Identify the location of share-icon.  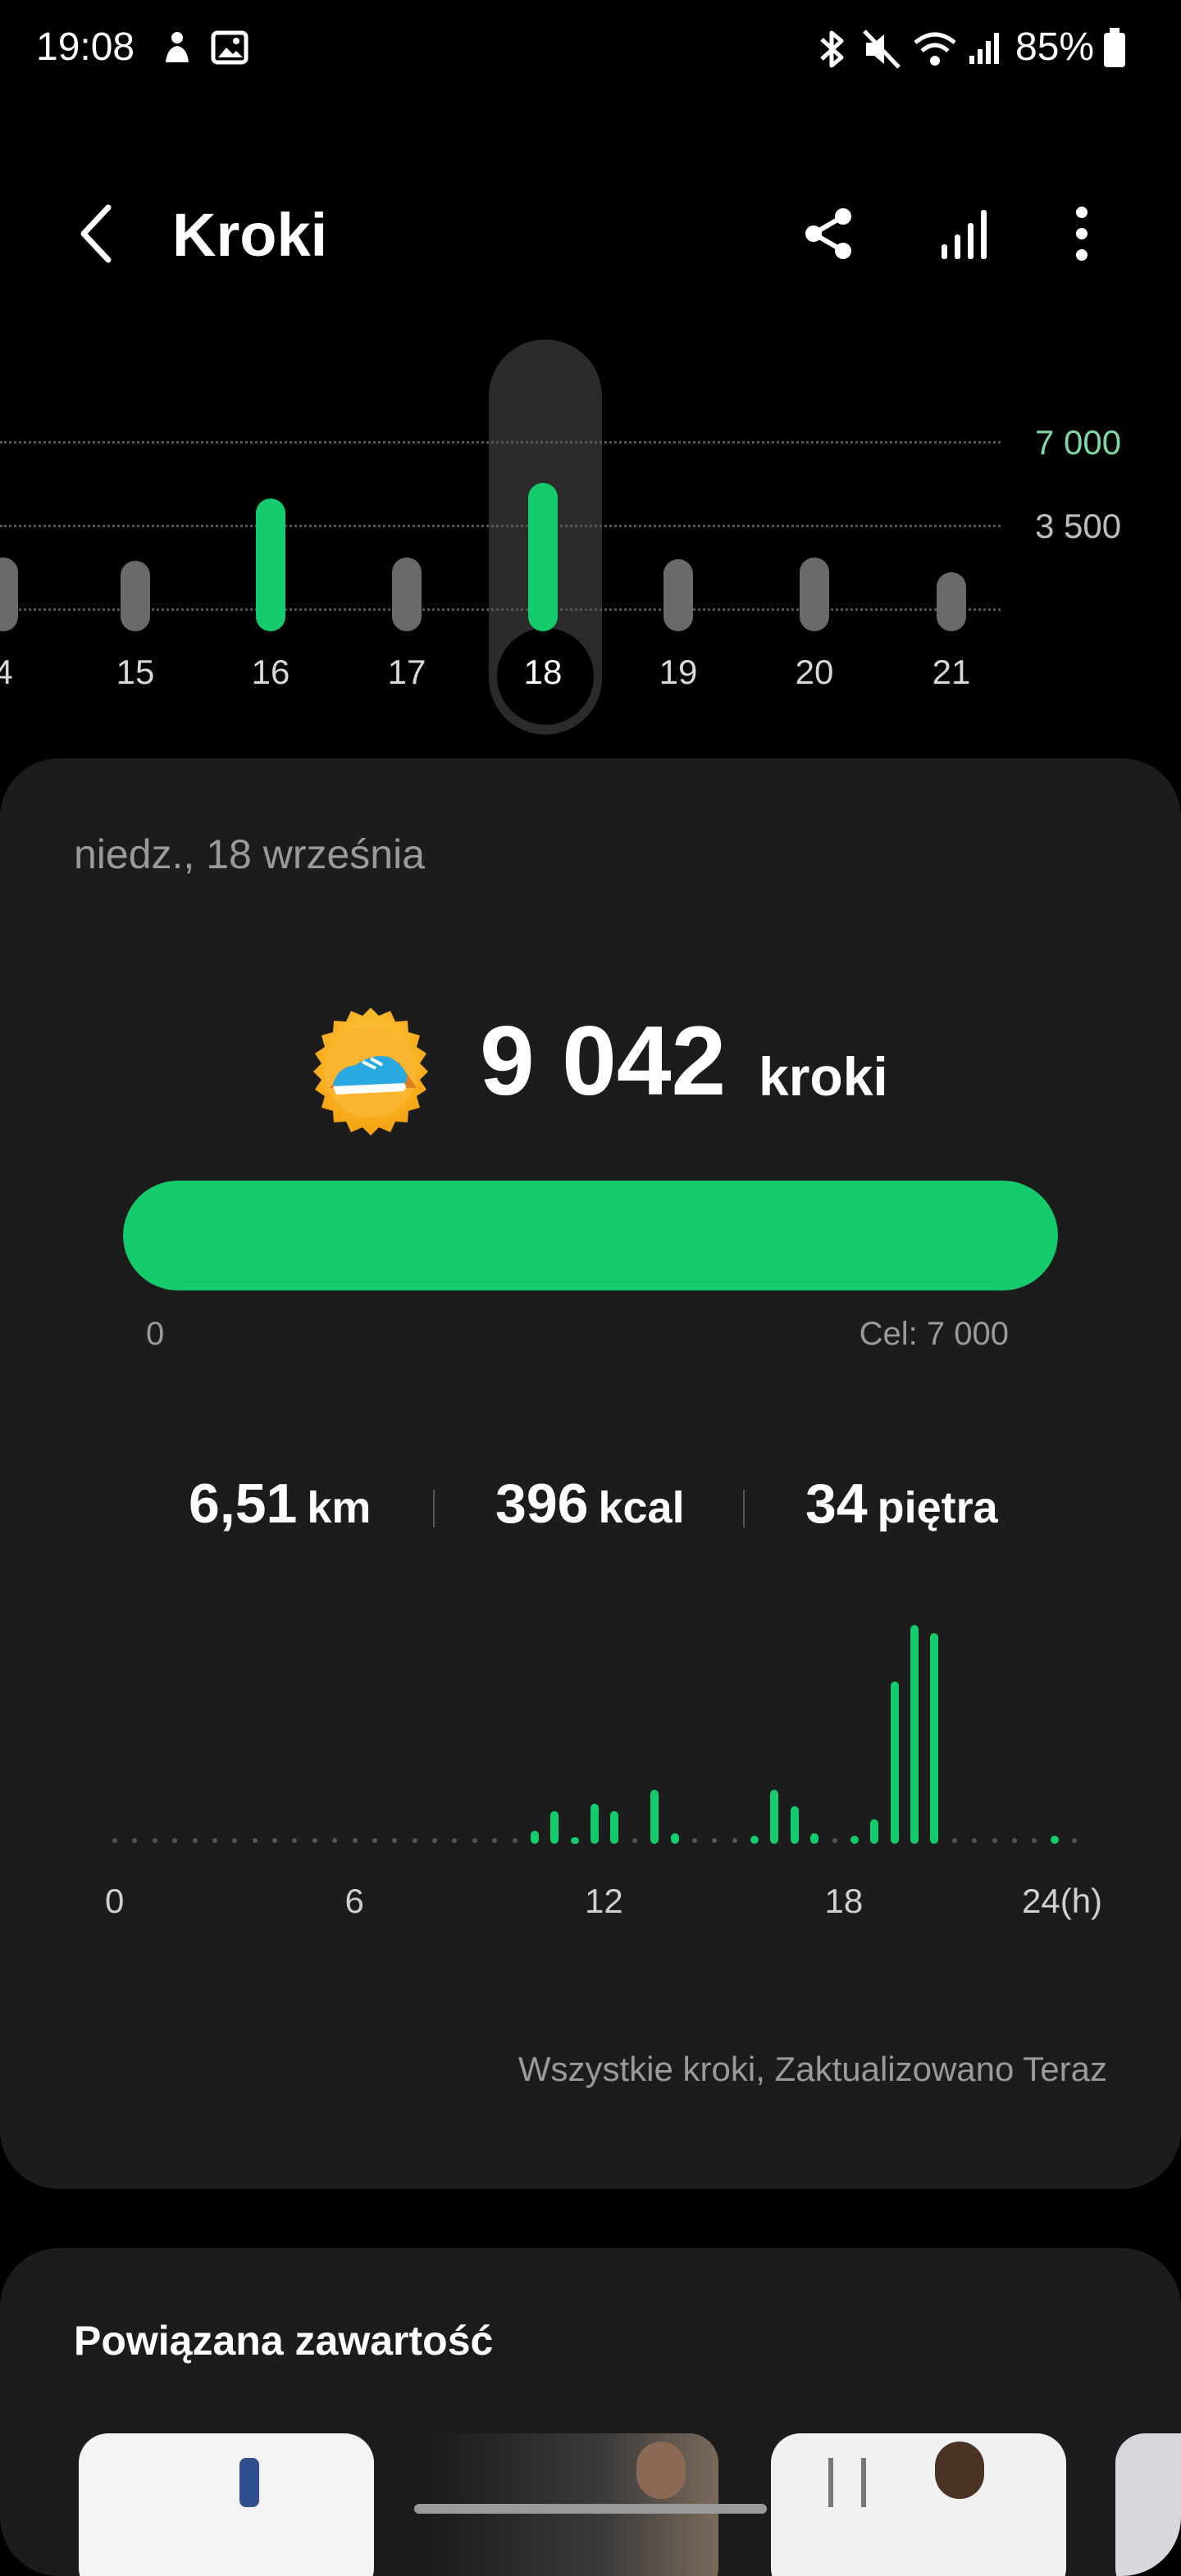
(829, 235).